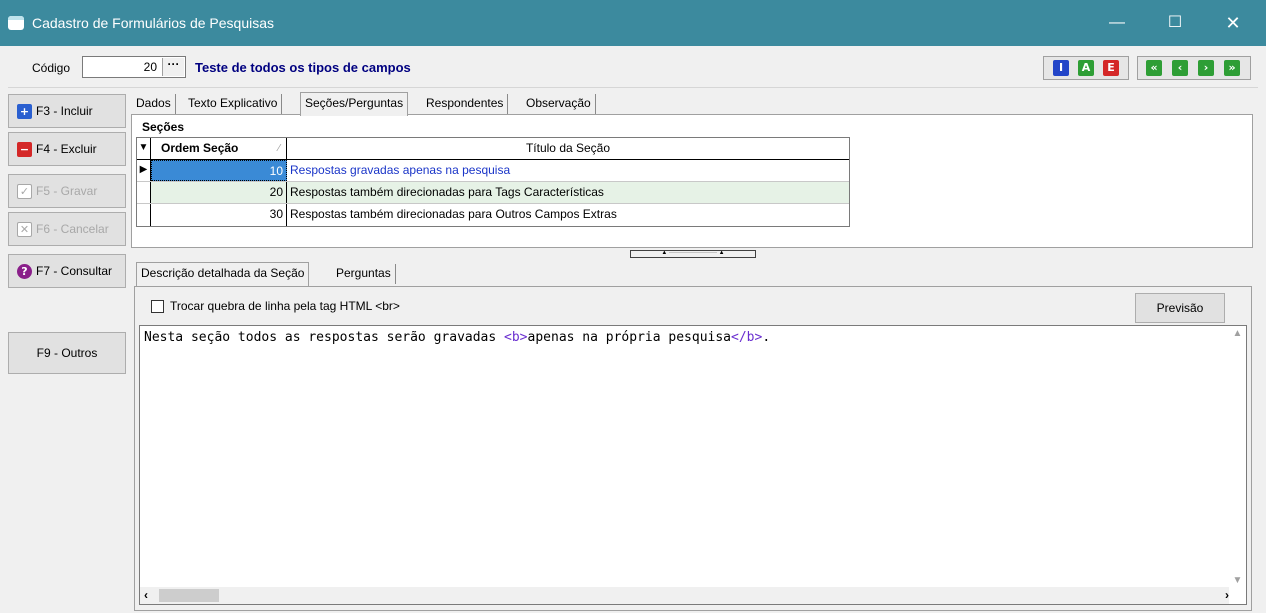 The image size is (1266, 613). I want to click on others-button: F9 - Outros, so click(67, 353).